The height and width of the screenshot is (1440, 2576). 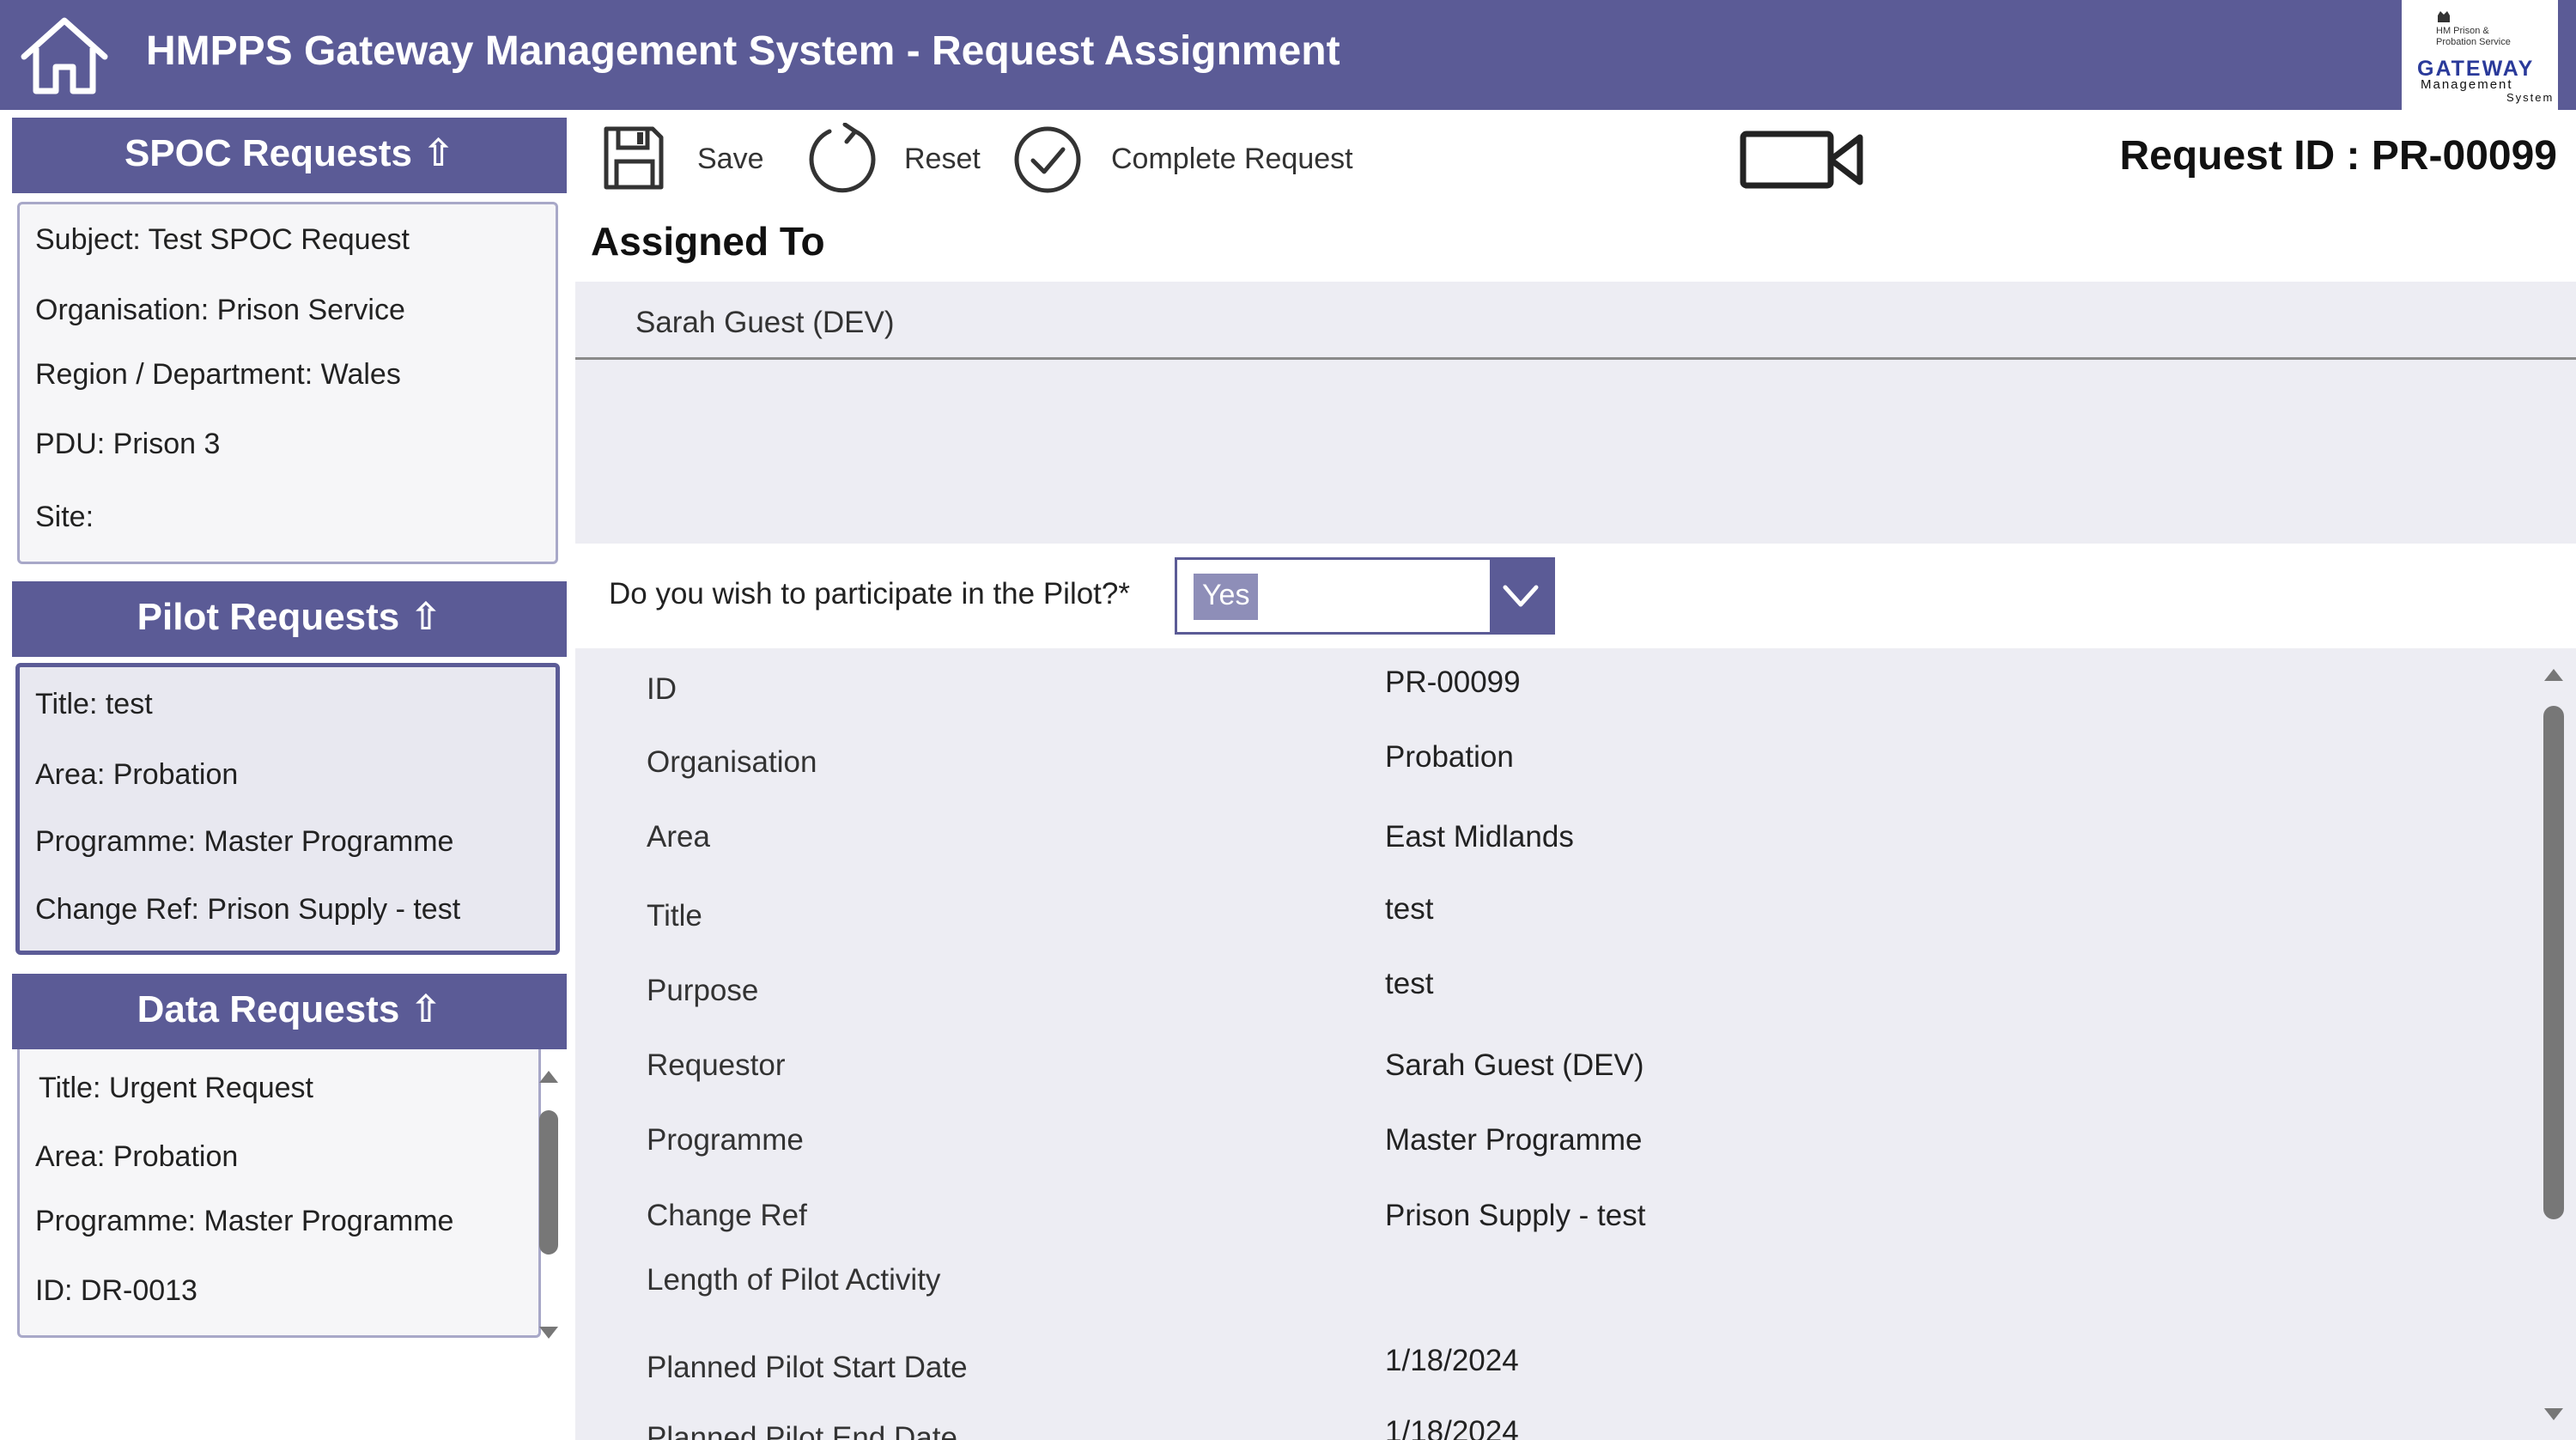 I want to click on spoc-pdu: PDU: Prison 3, so click(x=128, y=444).